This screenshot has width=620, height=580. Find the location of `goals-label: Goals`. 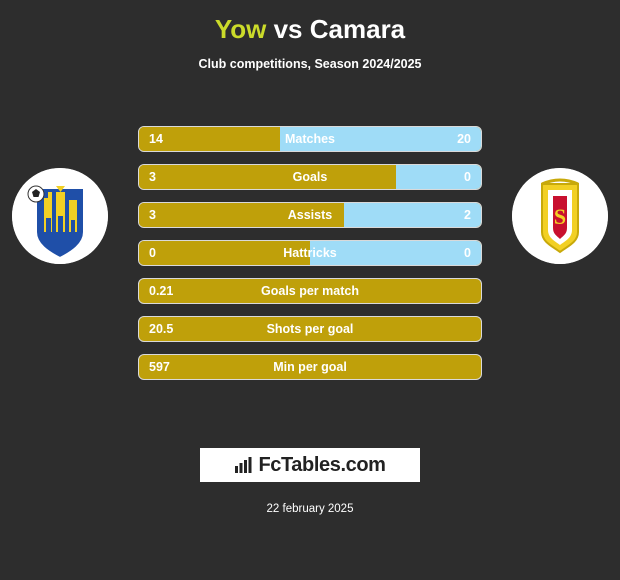

goals-label: Goals is located at coordinates (310, 177).